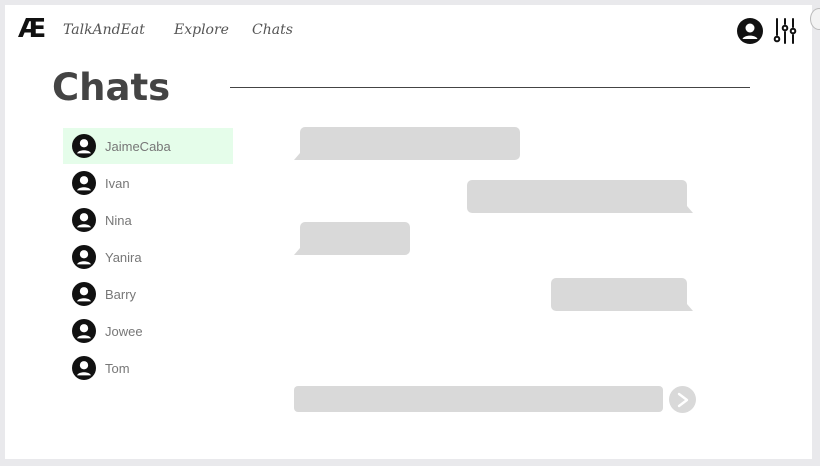 The height and width of the screenshot is (466, 820). What do you see at coordinates (117, 368) in the screenshot?
I see `contact-name: Tom` at bounding box center [117, 368].